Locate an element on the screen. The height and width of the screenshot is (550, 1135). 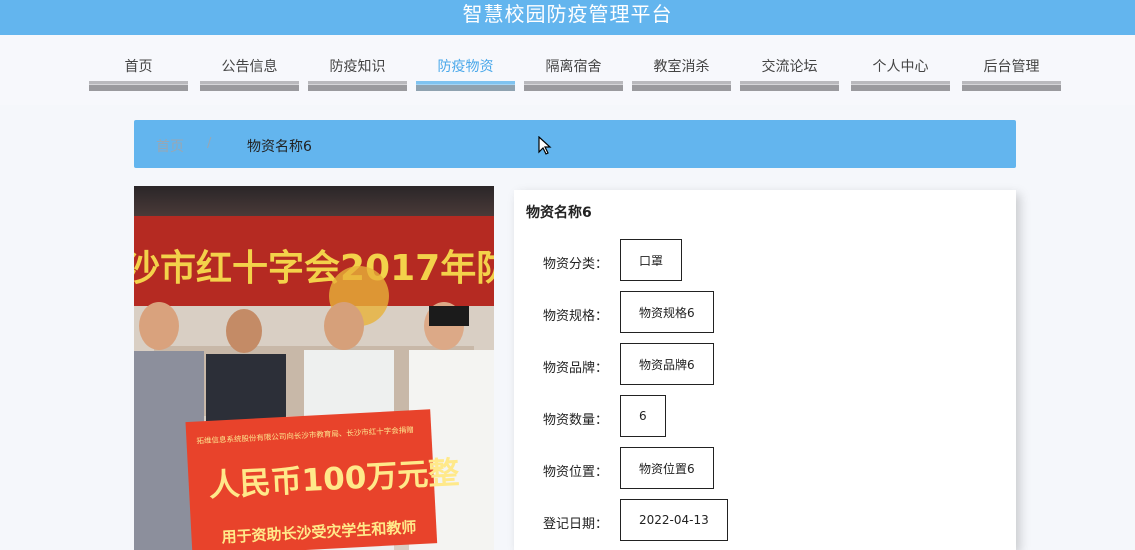
nav-underline-announcements is located at coordinates (249, 86).